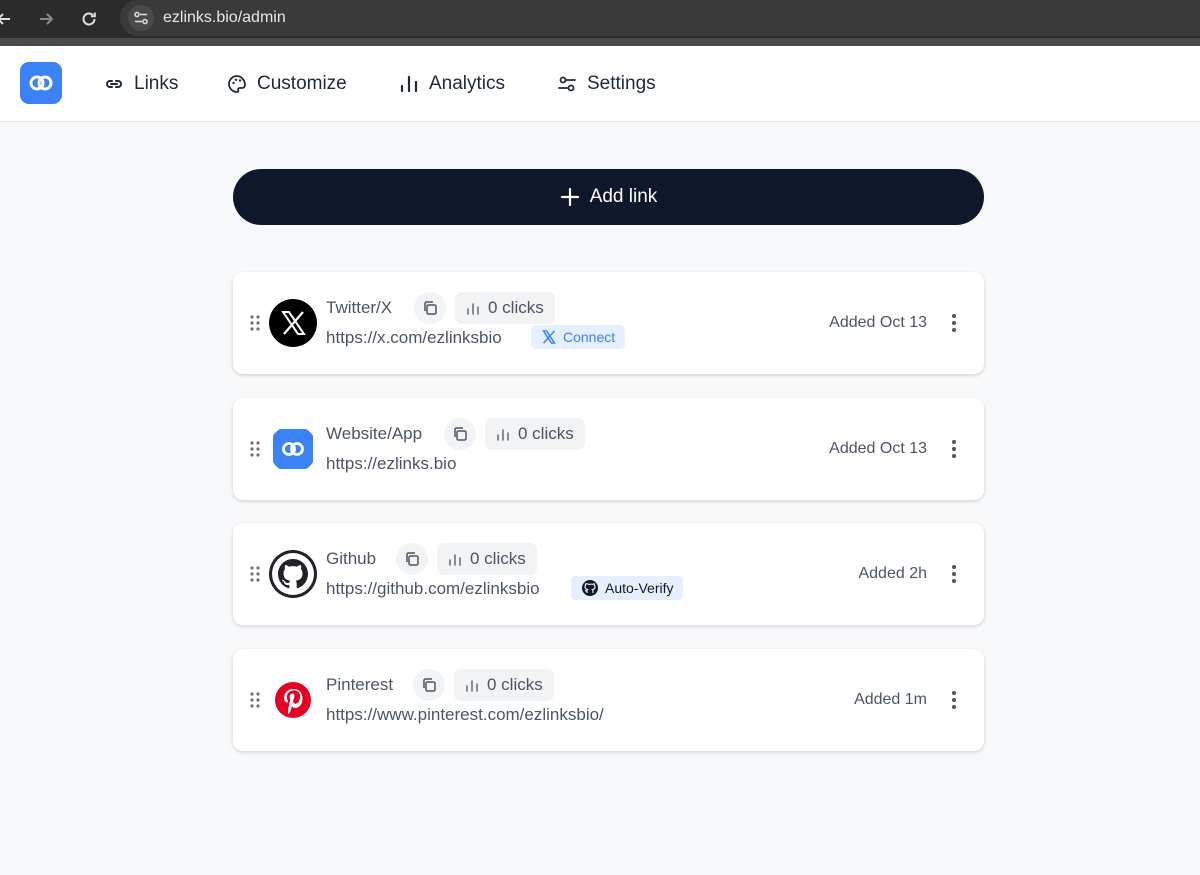 Image resolution: width=1200 pixels, height=875 pixels. I want to click on added-date: Added 1m, so click(890, 699).